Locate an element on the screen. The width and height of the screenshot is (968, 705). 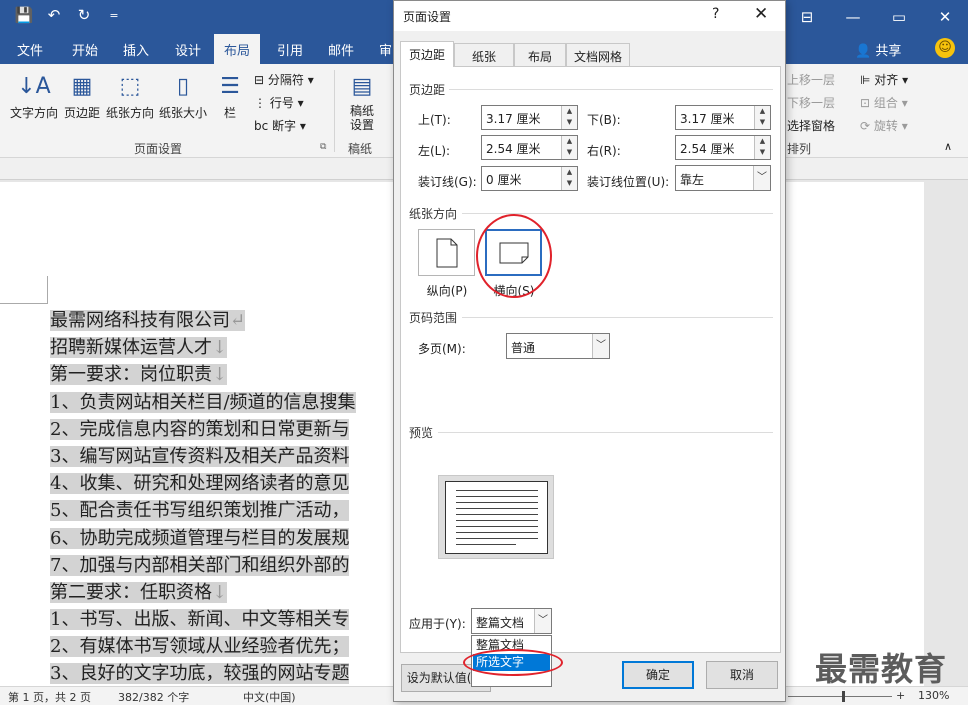
orientation-button: ⬚ 纸张方向 is located at coordinates (130, 94).